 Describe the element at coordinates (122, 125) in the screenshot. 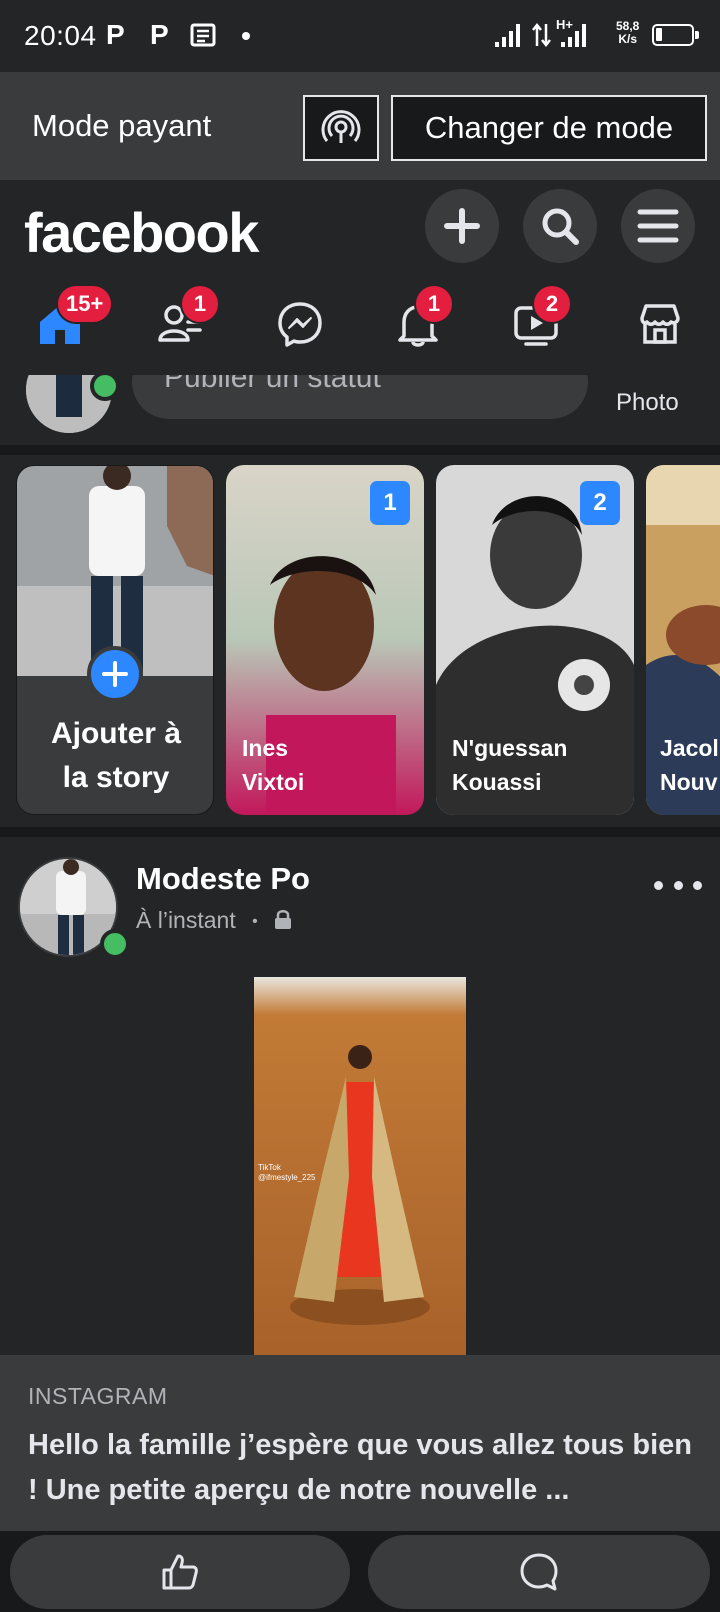

I see `mode-label: Mode payant` at that location.